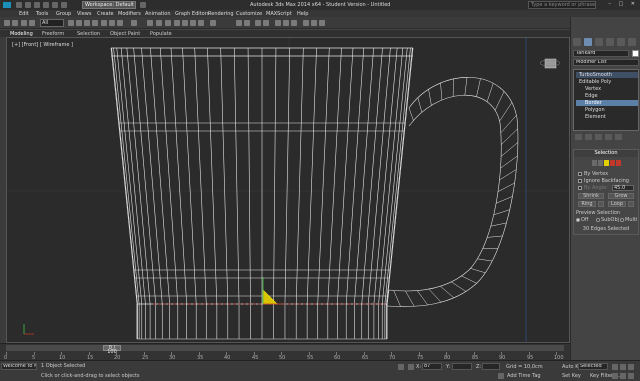  Describe the element at coordinates (19, 366) in the screenshot. I see `maxscript-listener: Welcome to M` at that location.